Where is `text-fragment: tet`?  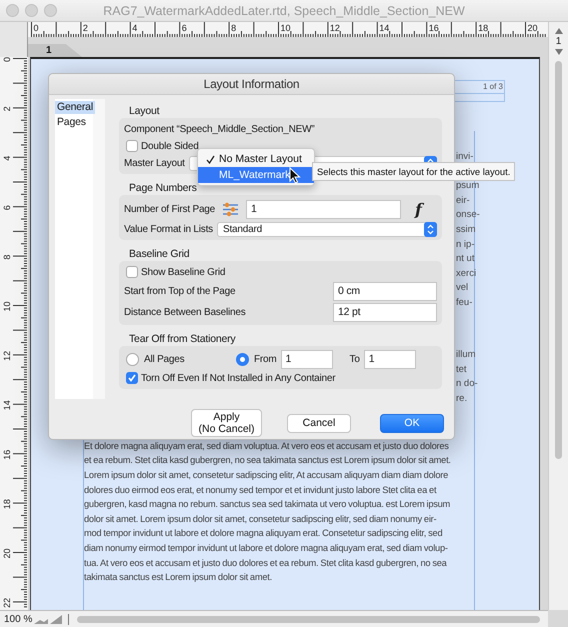
text-fragment: tet is located at coordinates (461, 369).